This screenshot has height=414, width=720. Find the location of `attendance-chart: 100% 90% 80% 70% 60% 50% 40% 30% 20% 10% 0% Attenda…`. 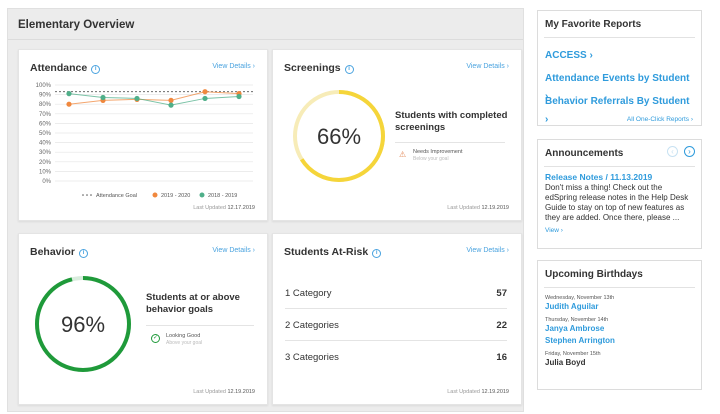

attendance-chart: 100% 90% 80% 70% 60% 50% 40% 30% 20% 10% 0% Attenda… is located at coordinates (144, 141).